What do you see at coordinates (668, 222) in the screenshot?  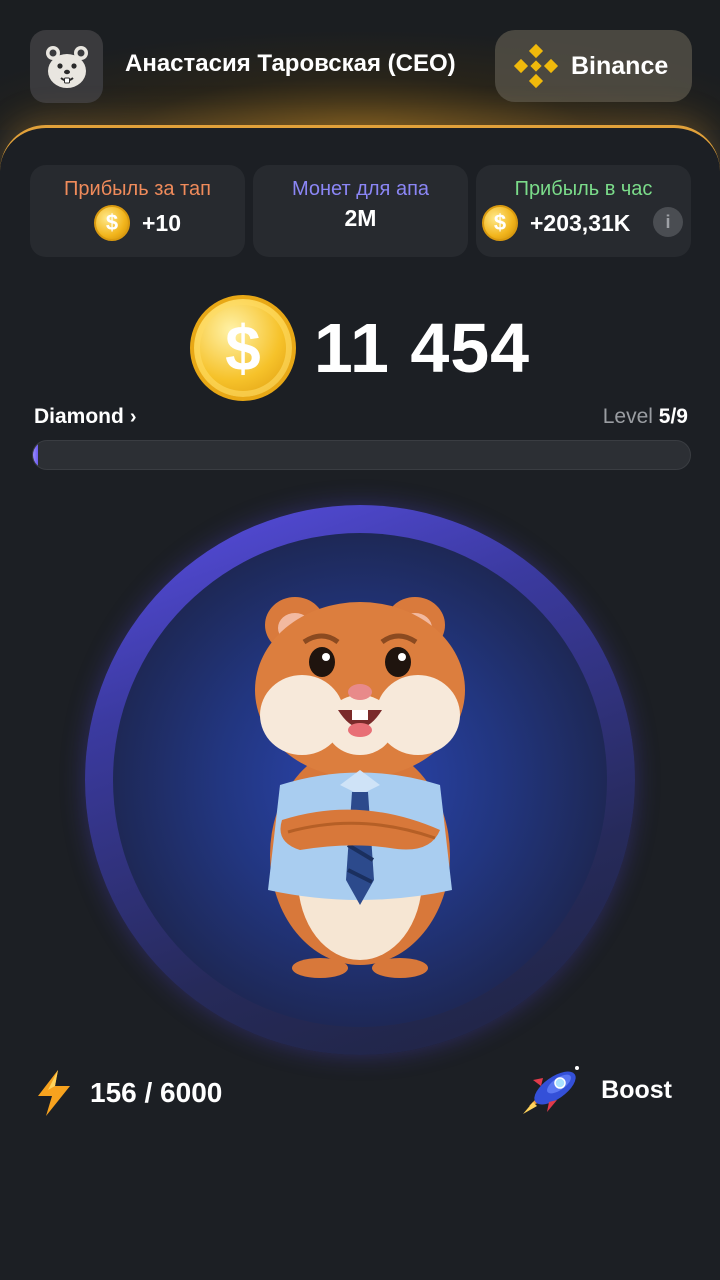 I see `info-icon: i` at bounding box center [668, 222].